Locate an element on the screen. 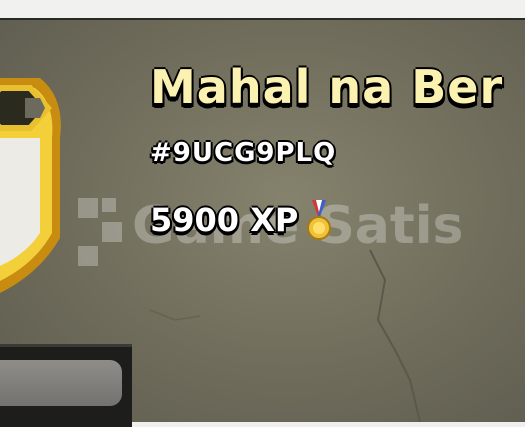 This screenshot has width=525, height=427. clan-badge-shield-icon is located at coordinates (30, 185).